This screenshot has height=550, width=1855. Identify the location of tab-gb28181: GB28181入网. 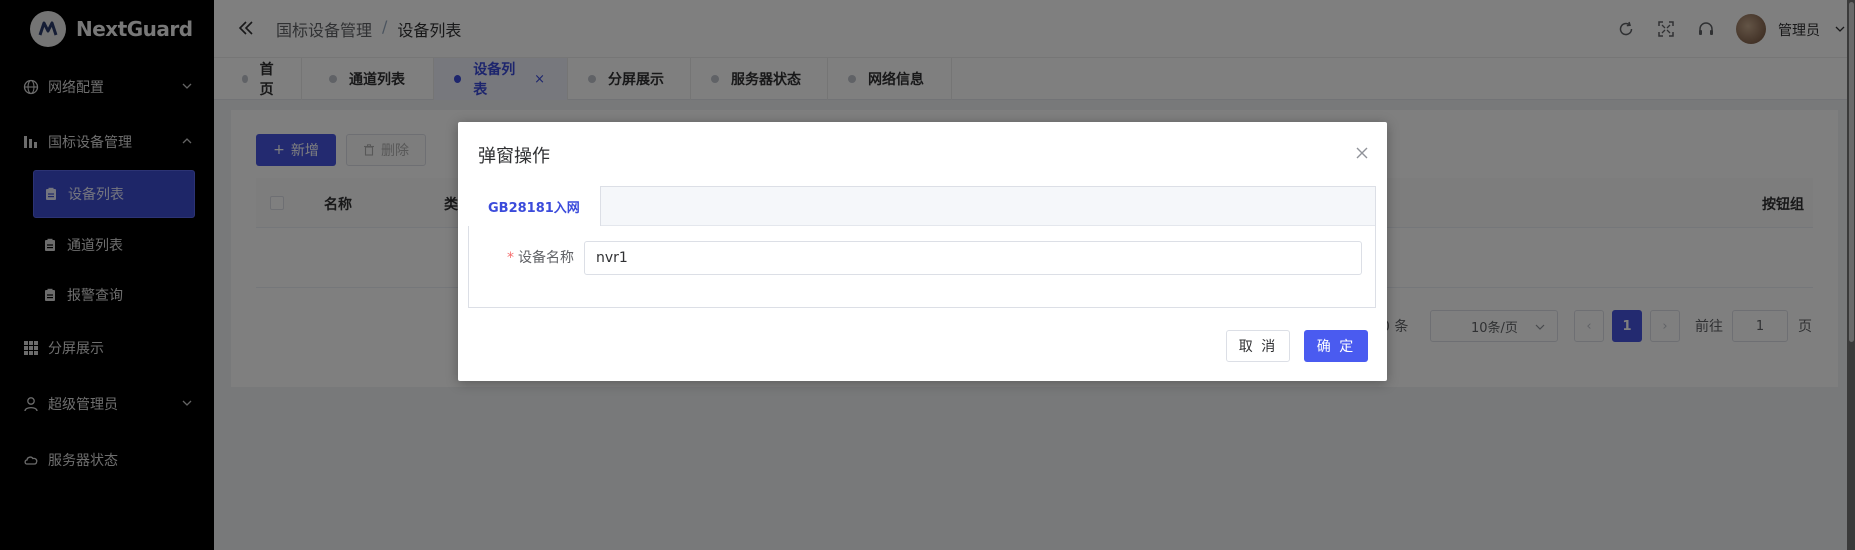
(534, 206).